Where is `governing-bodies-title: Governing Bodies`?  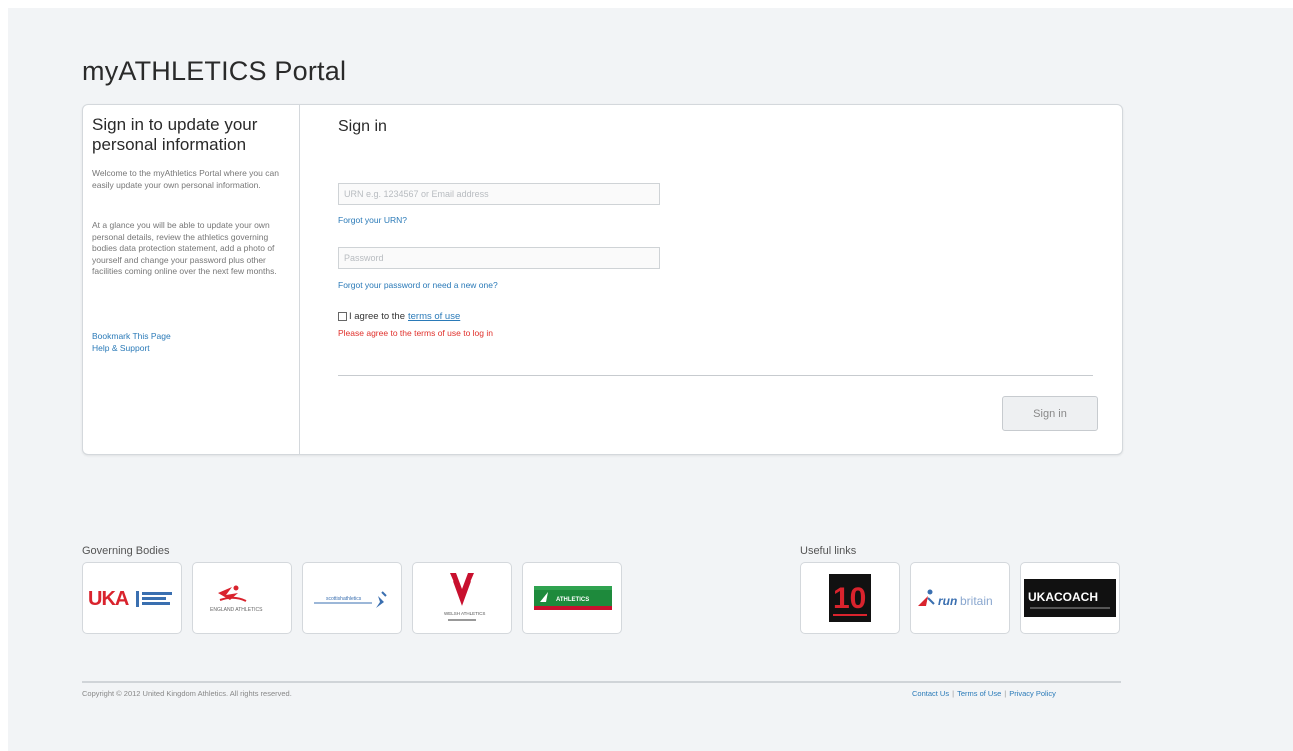 governing-bodies-title: Governing Bodies is located at coordinates (126, 551).